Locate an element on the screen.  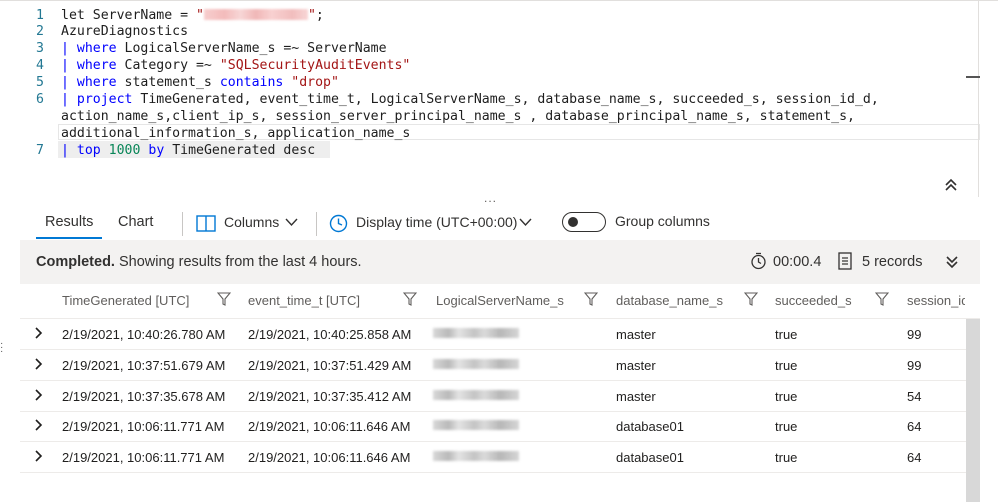
editor-scroll-track is located at coordinates (978, 99).